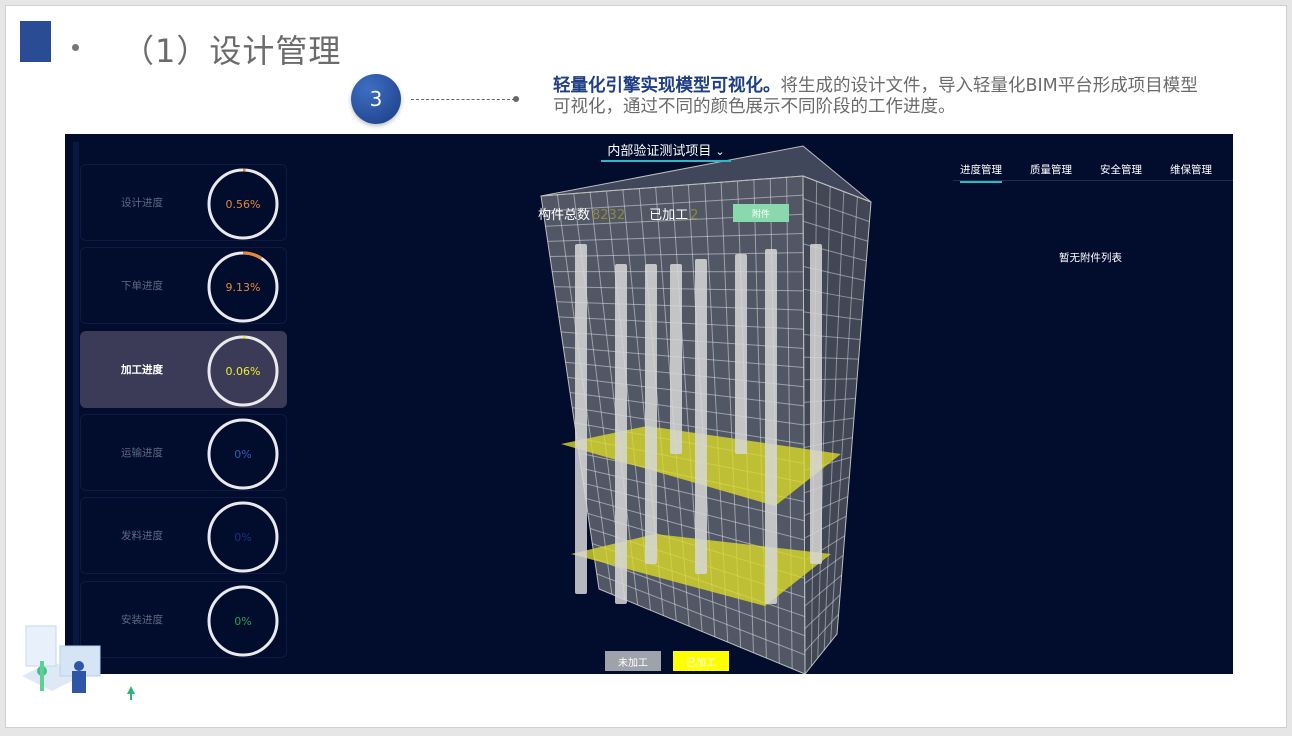 The image size is (1292, 736). What do you see at coordinates (701, 661) in the screenshot?
I see `legend-processed: 已加工` at bounding box center [701, 661].